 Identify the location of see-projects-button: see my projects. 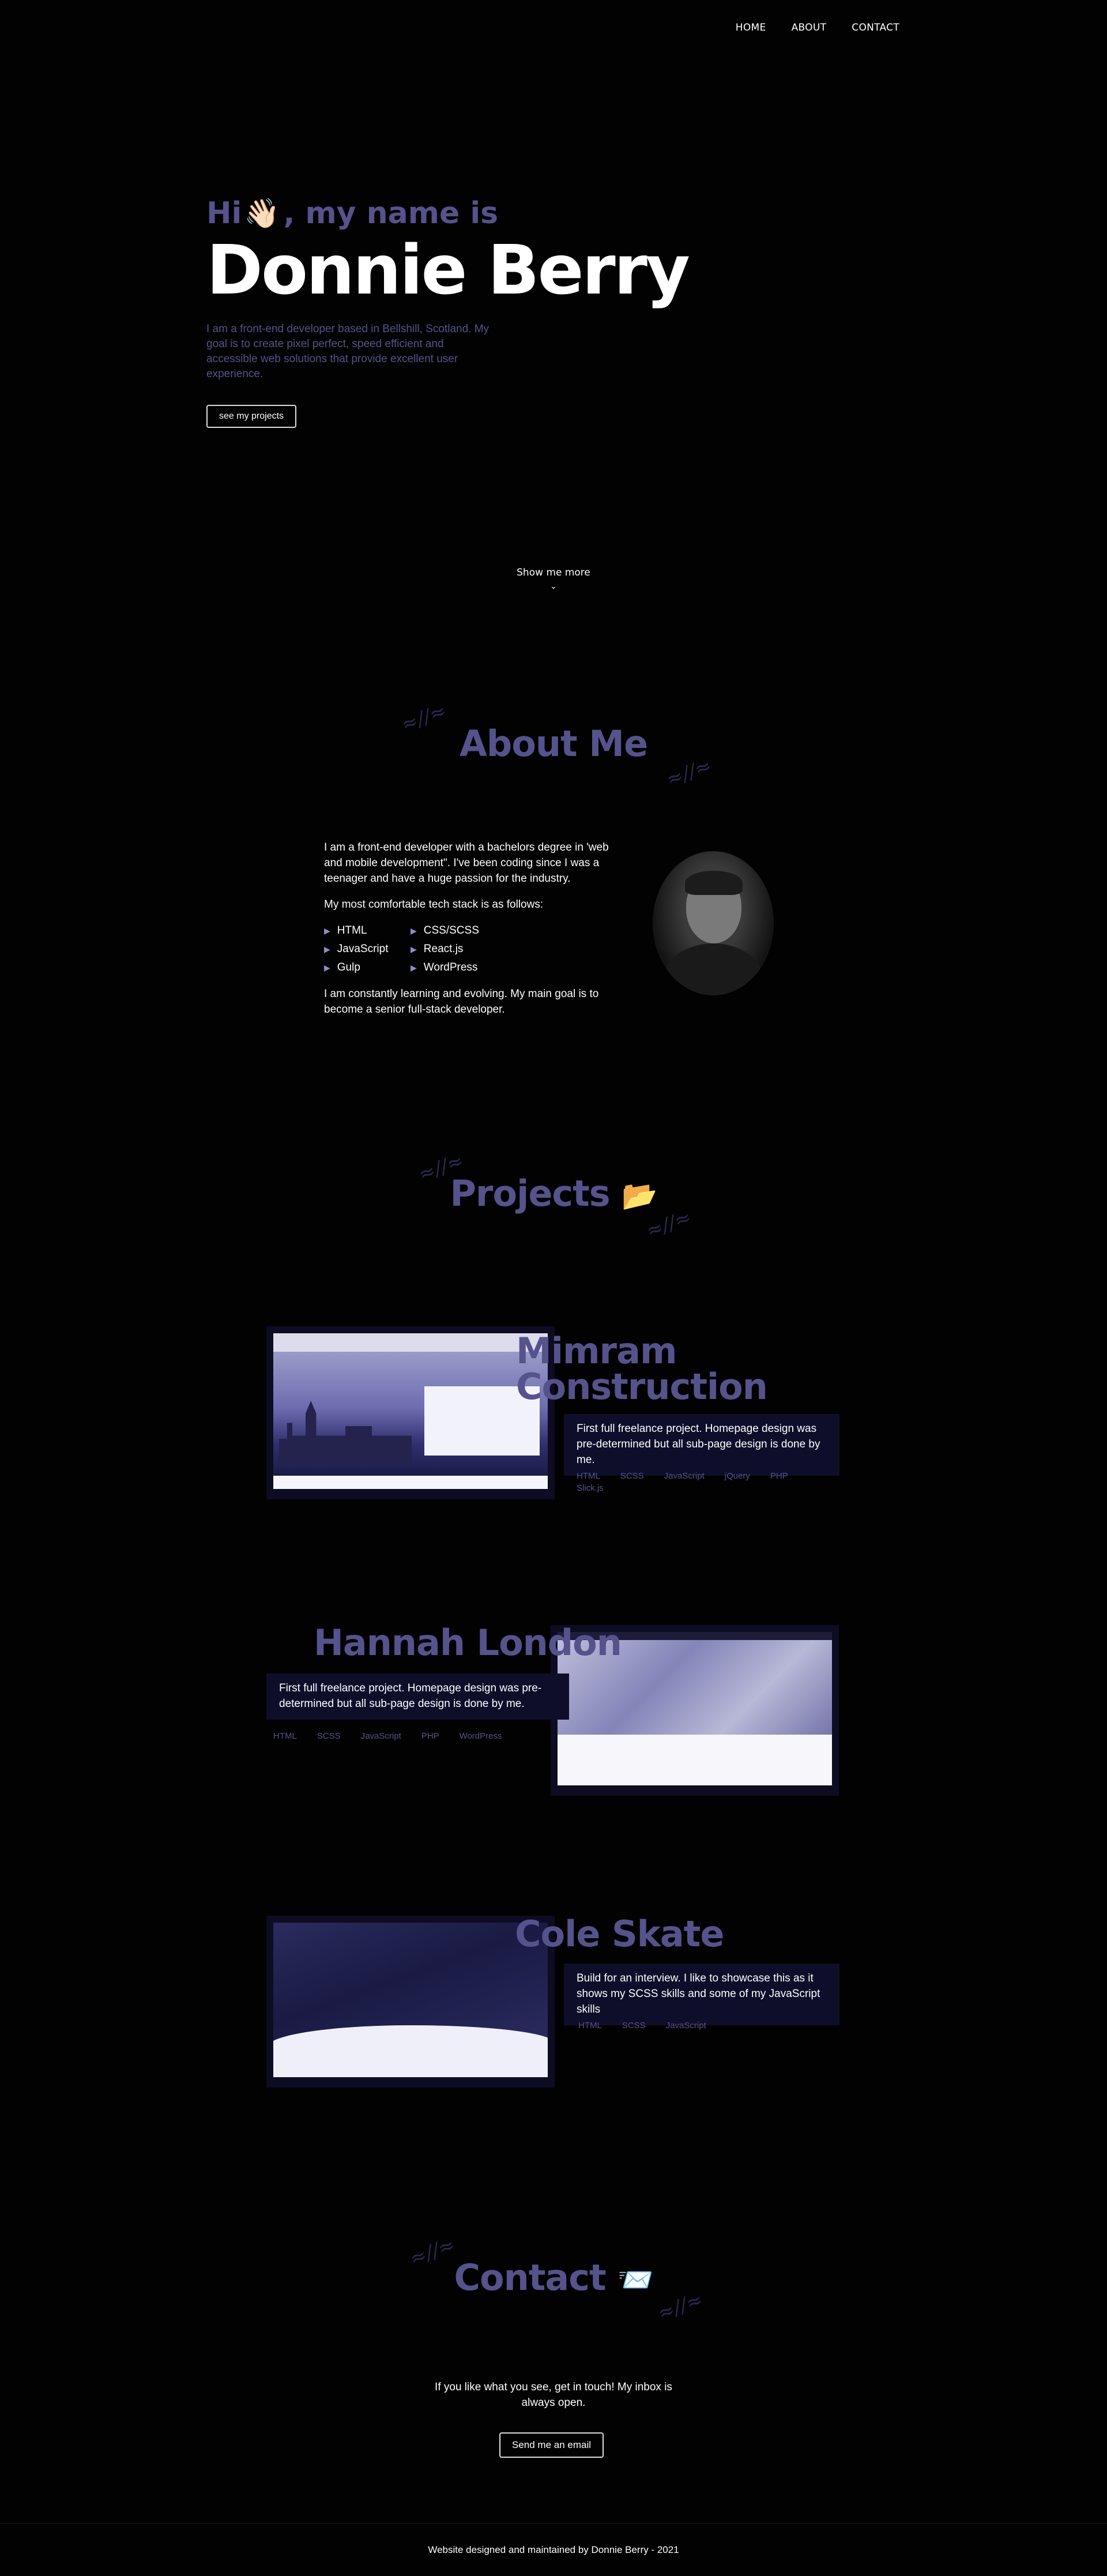
(251, 416).